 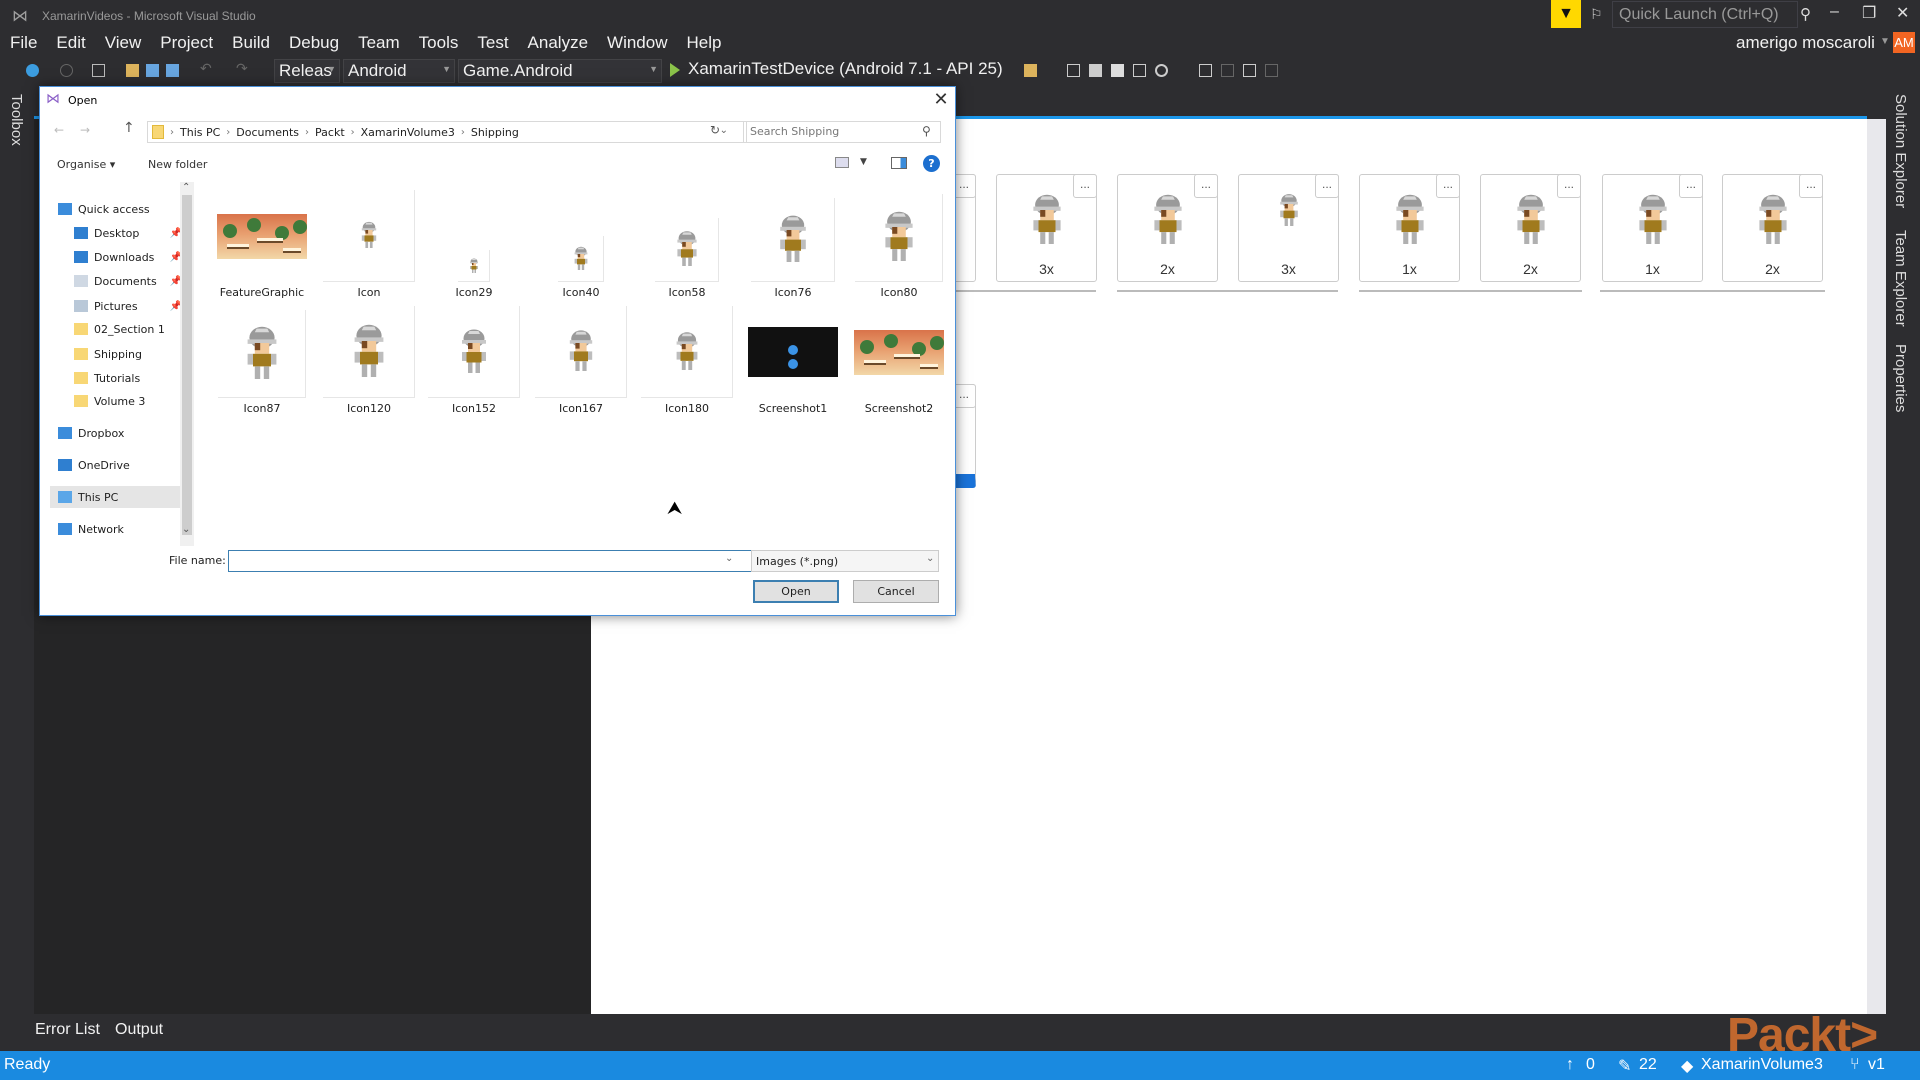 I want to click on file-item: Icon29, so click(x=474, y=252).